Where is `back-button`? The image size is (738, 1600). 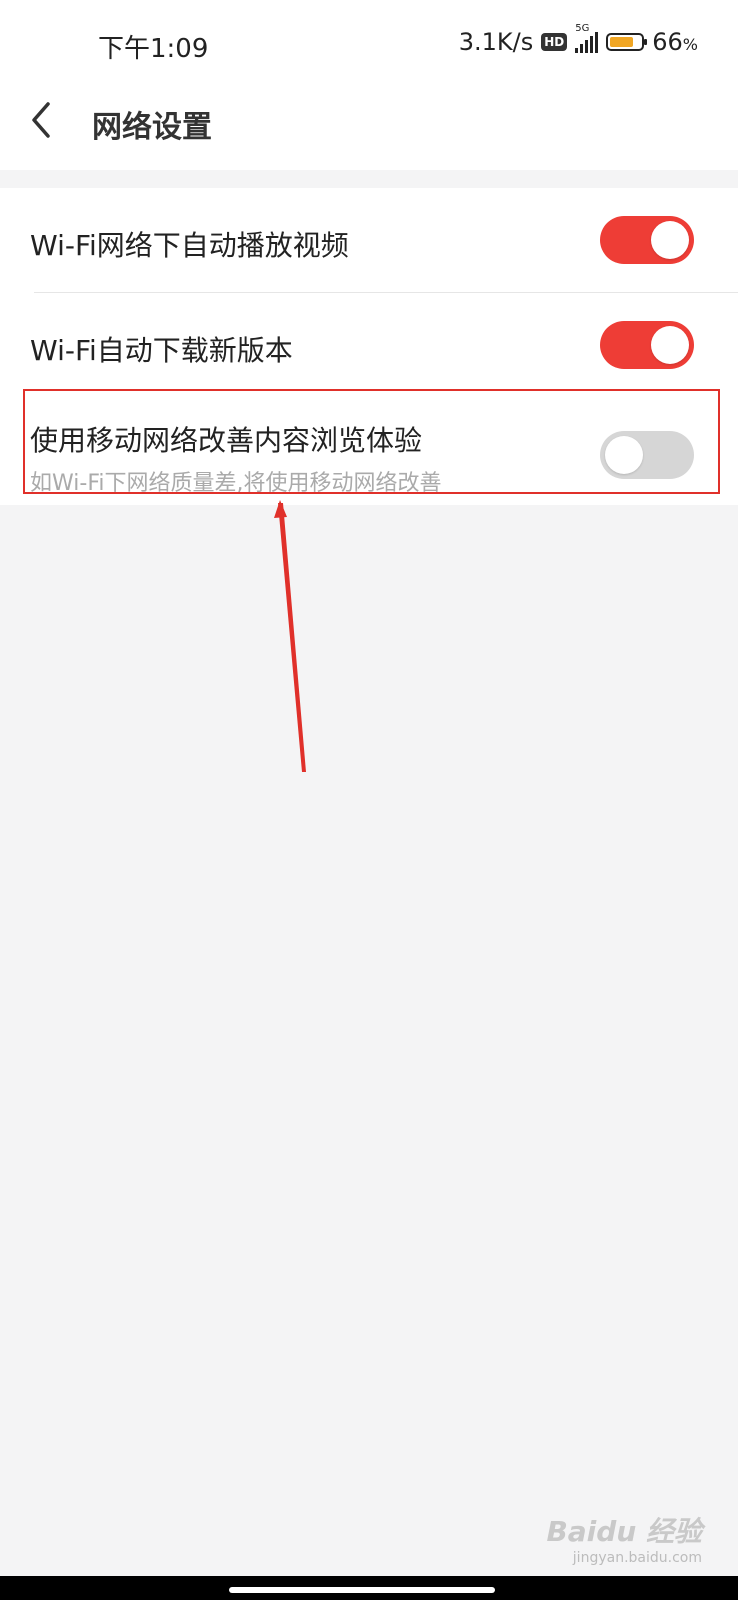 back-button is located at coordinates (44, 120).